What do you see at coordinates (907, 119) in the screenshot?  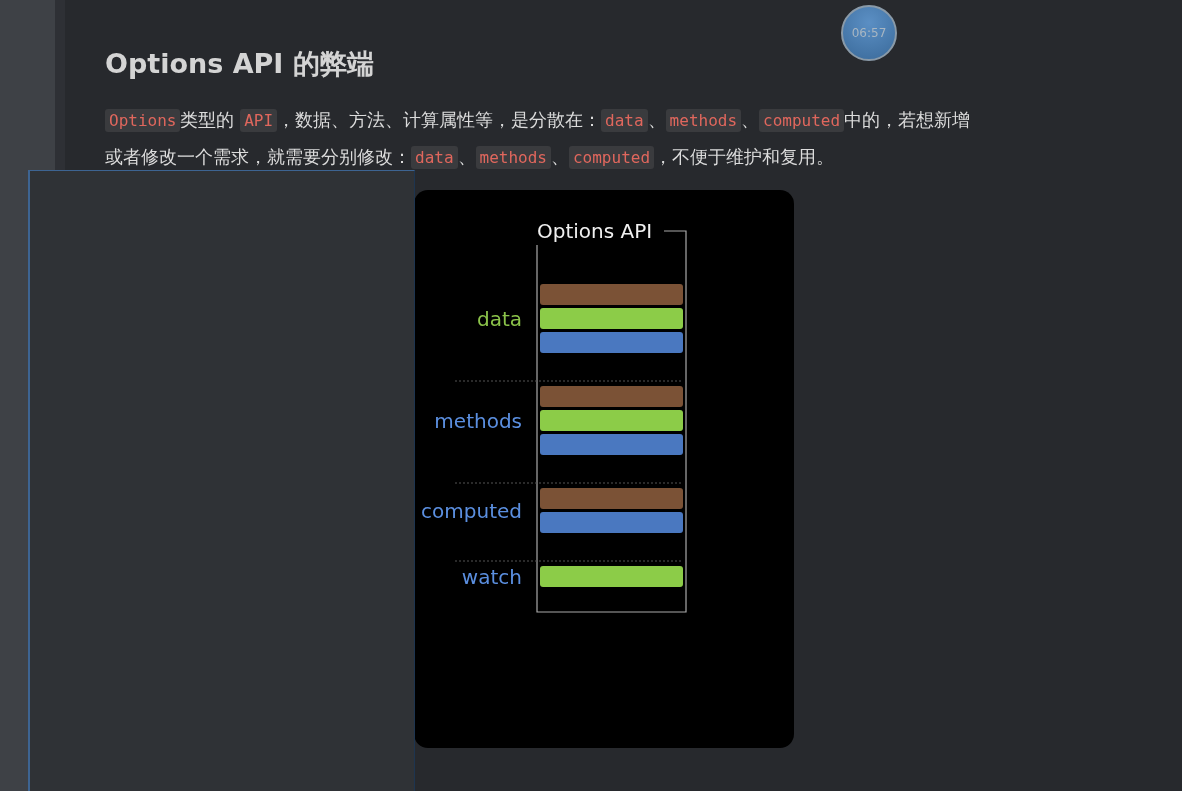 I see `paragraph-text: 中的，若想新增` at bounding box center [907, 119].